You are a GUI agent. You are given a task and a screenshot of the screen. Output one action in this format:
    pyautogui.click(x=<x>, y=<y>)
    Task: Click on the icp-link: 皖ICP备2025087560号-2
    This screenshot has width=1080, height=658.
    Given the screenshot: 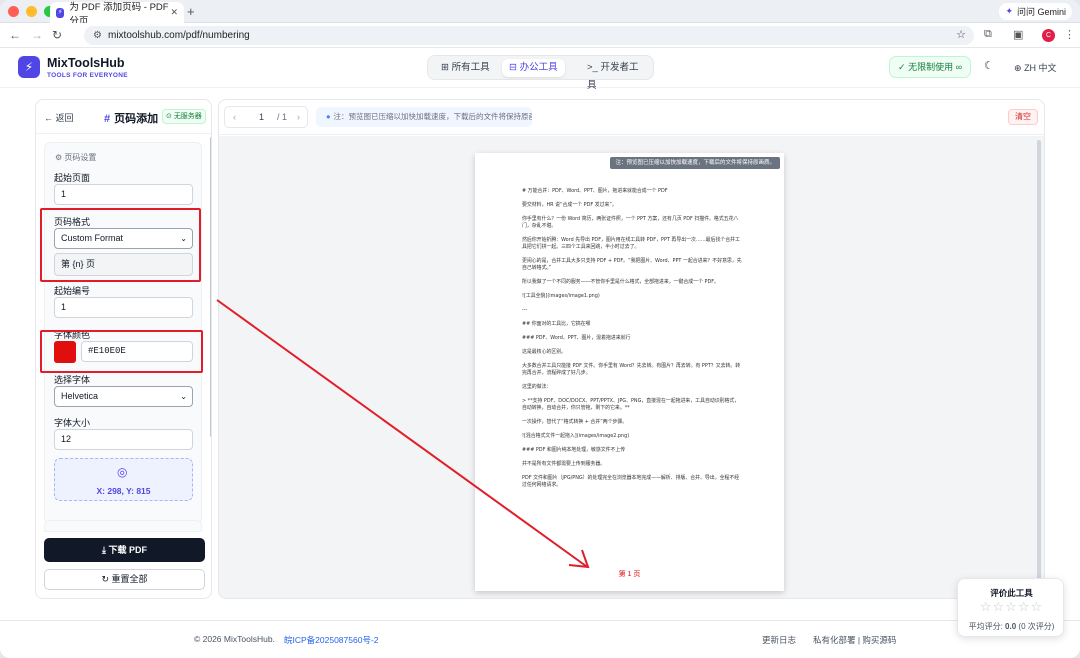 What is the action you would take?
    pyautogui.click(x=331, y=640)
    